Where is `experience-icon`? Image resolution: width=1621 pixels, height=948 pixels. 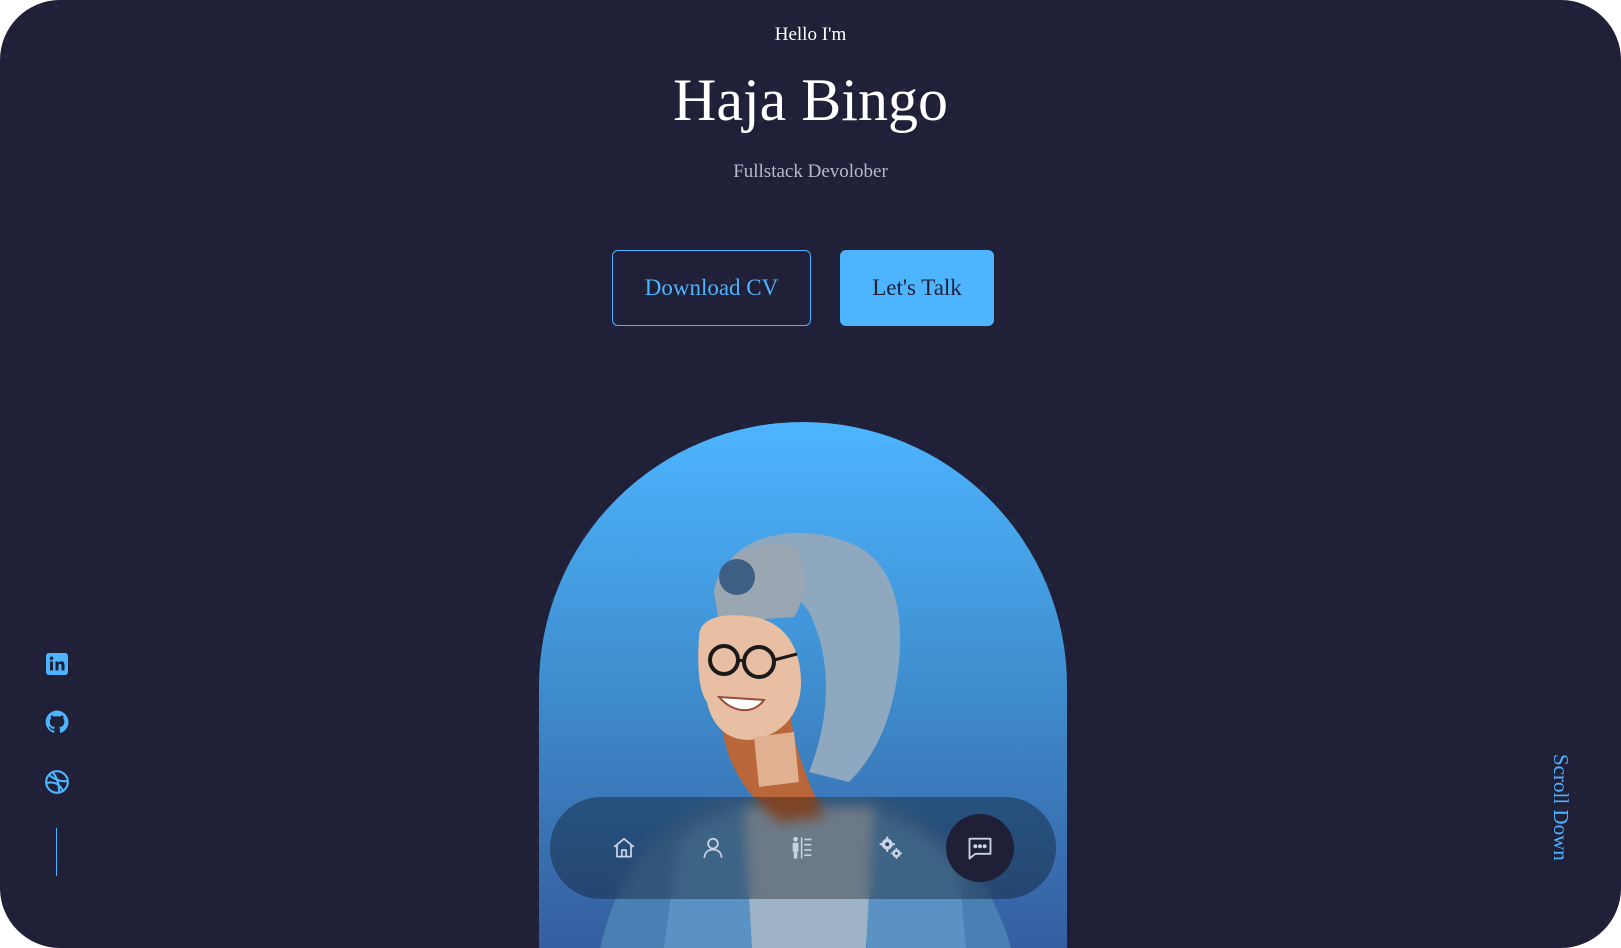 experience-icon is located at coordinates (802, 847).